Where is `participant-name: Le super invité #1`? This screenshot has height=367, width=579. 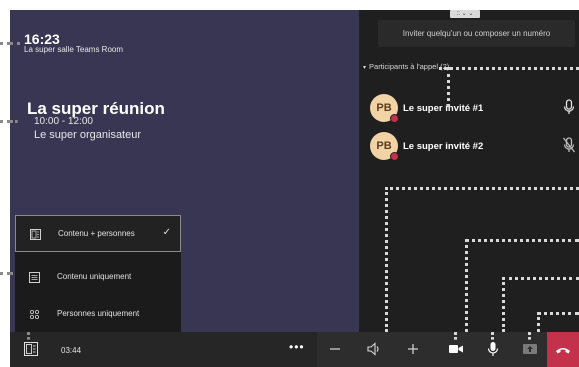
participant-name: Le super invité #1 is located at coordinates (443, 108).